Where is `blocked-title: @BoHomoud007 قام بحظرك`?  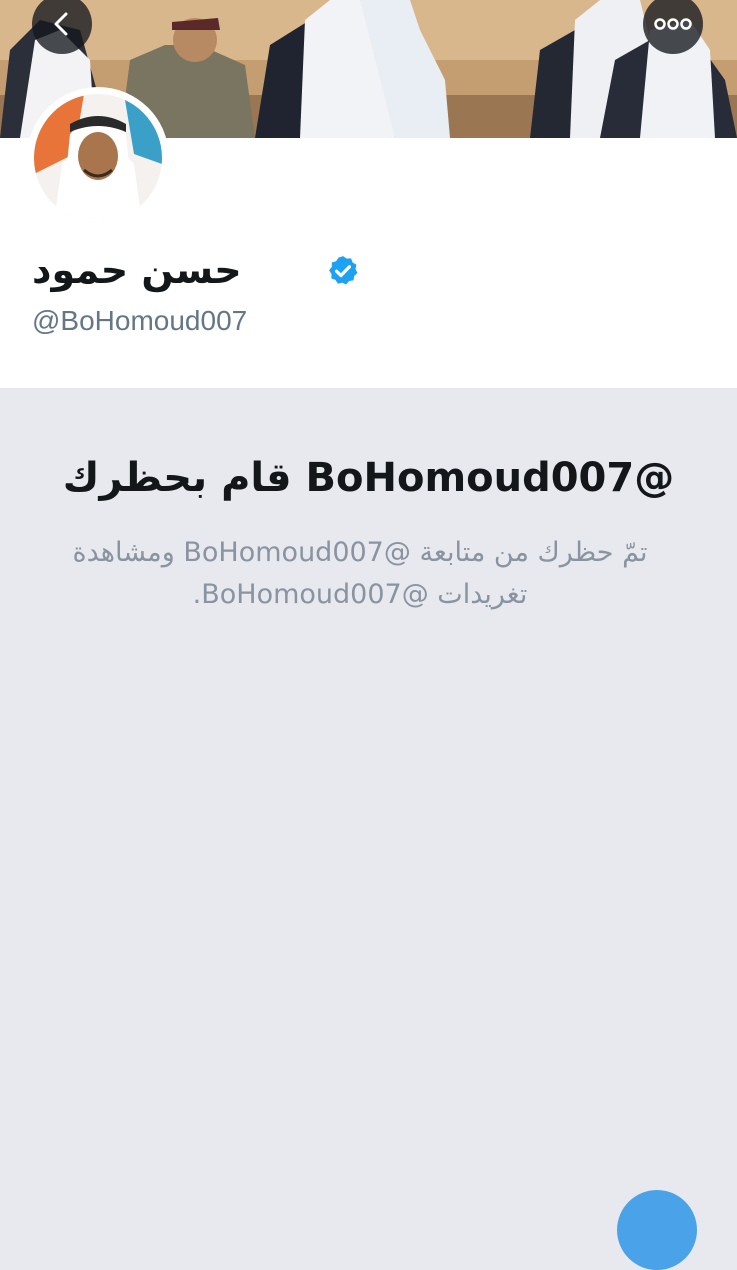
blocked-title: @BoHomoud007 قام بحظرك is located at coordinates (368, 478).